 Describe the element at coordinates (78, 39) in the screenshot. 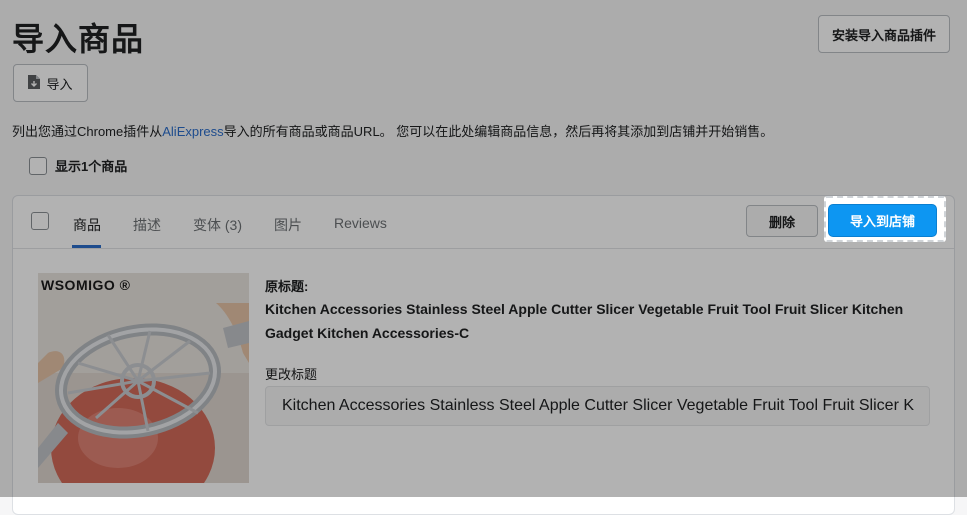

I see `page-title: 导入商品` at that location.